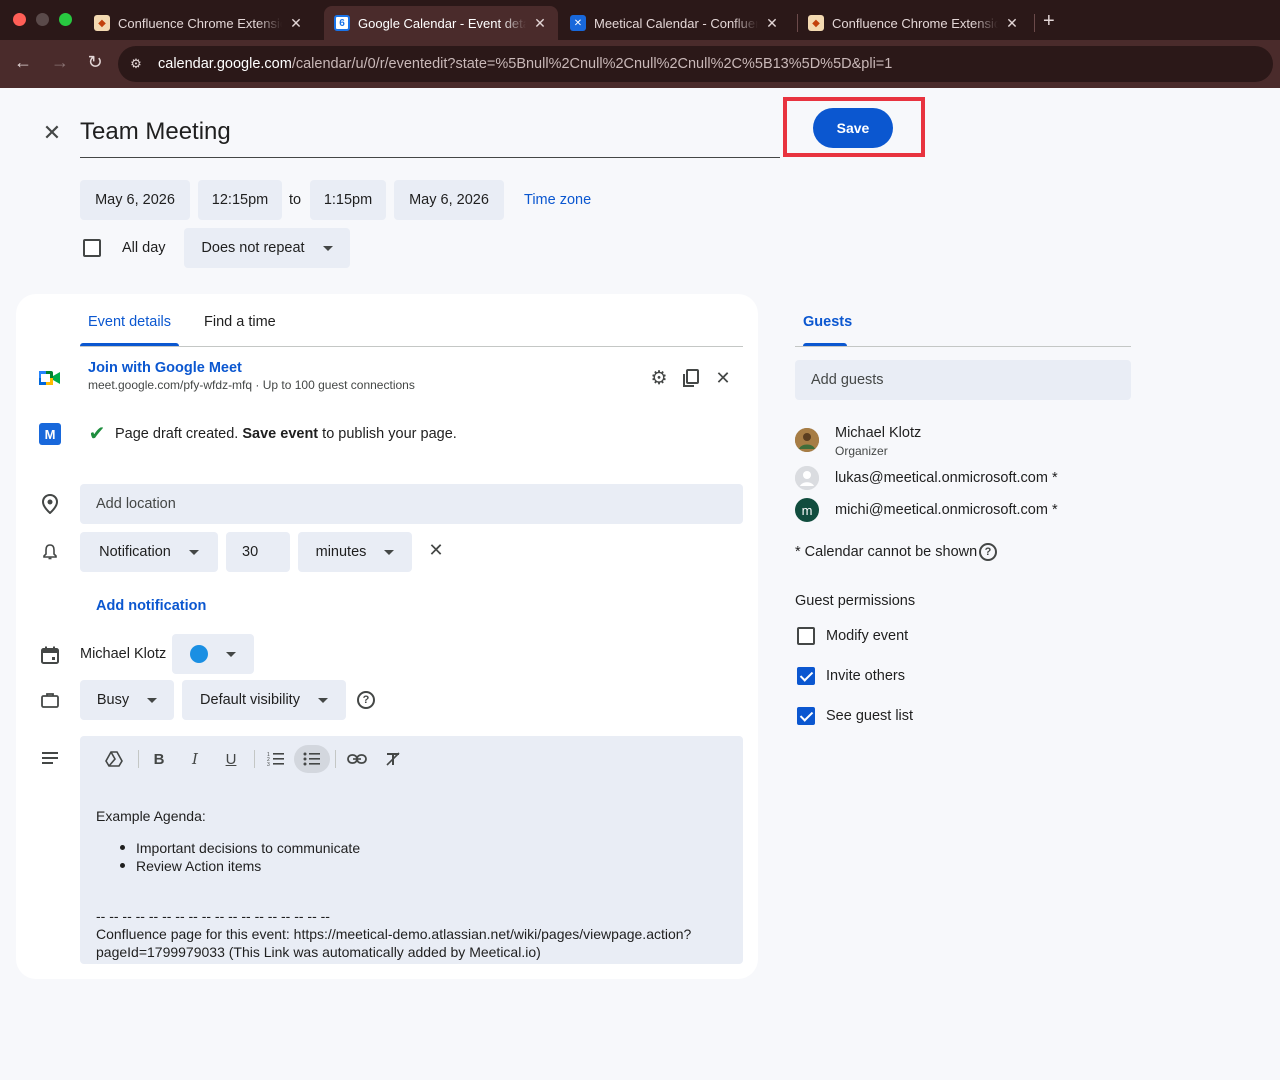  What do you see at coordinates (449, 200) in the screenshot?
I see `end-date-chip: May 6, 2026` at bounding box center [449, 200].